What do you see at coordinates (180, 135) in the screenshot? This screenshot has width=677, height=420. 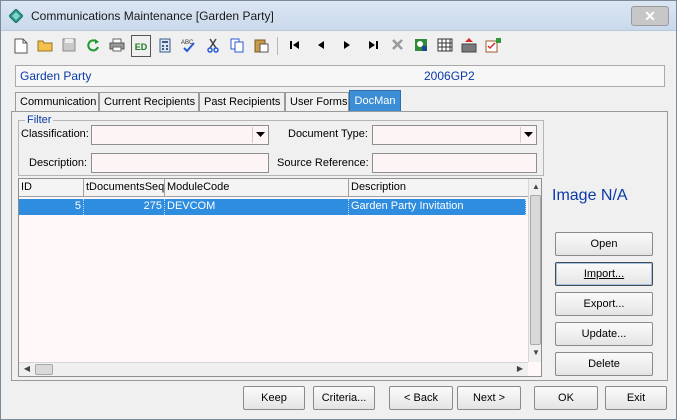 I see `classification-dropdown` at bounding box center [180, 135].